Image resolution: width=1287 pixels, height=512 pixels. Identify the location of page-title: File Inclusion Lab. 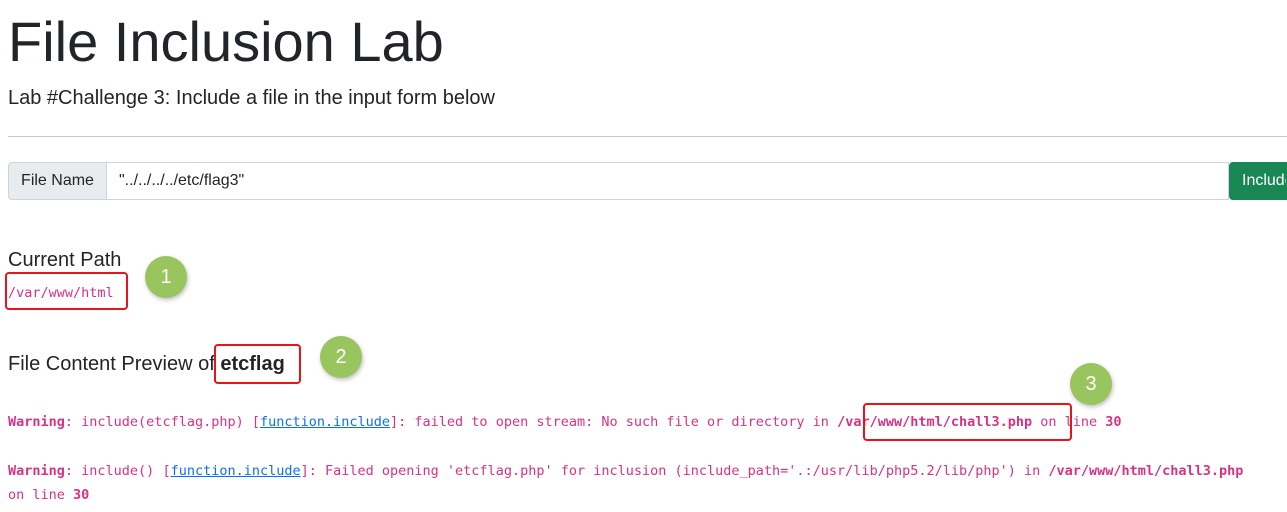
(226, 41).